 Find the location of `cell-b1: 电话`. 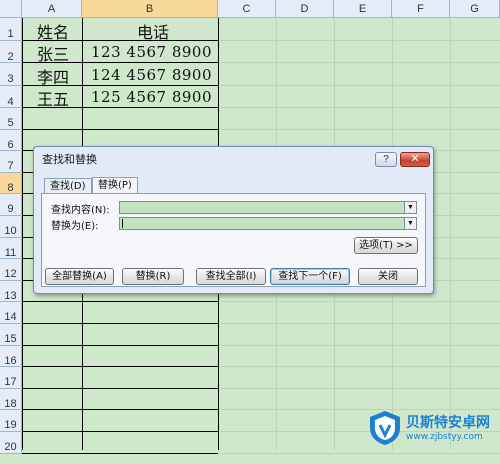

cell-b1: 电话 is located at coordinates (153, 31).